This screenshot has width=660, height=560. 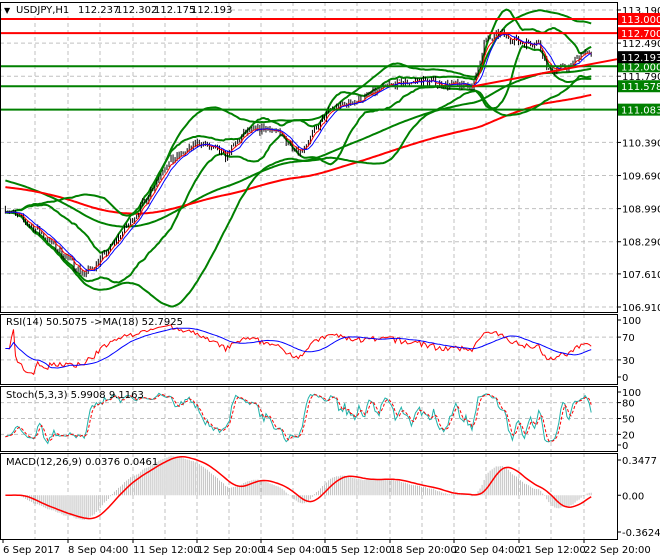 I want to click on current-price-tag: 112.193, so click(x=640, y=58).